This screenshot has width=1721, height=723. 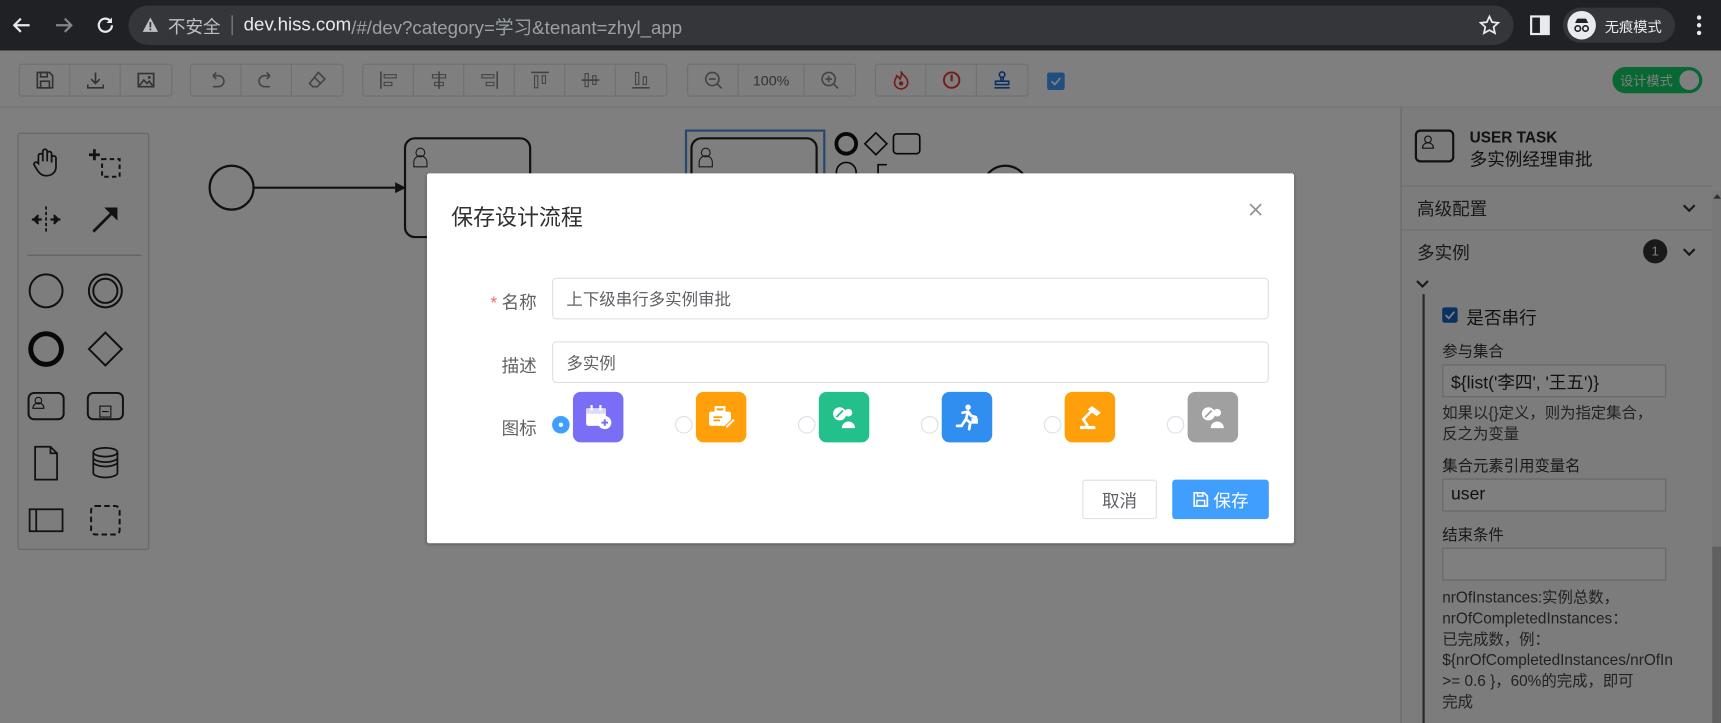 I want to click on calendar-add-icon, so click(x=598, y=417).